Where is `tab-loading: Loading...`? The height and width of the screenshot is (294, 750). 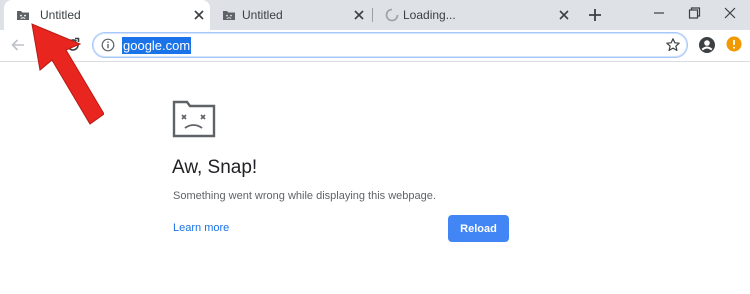
tab-loading: Loading... is located at coordinates (477, 15).